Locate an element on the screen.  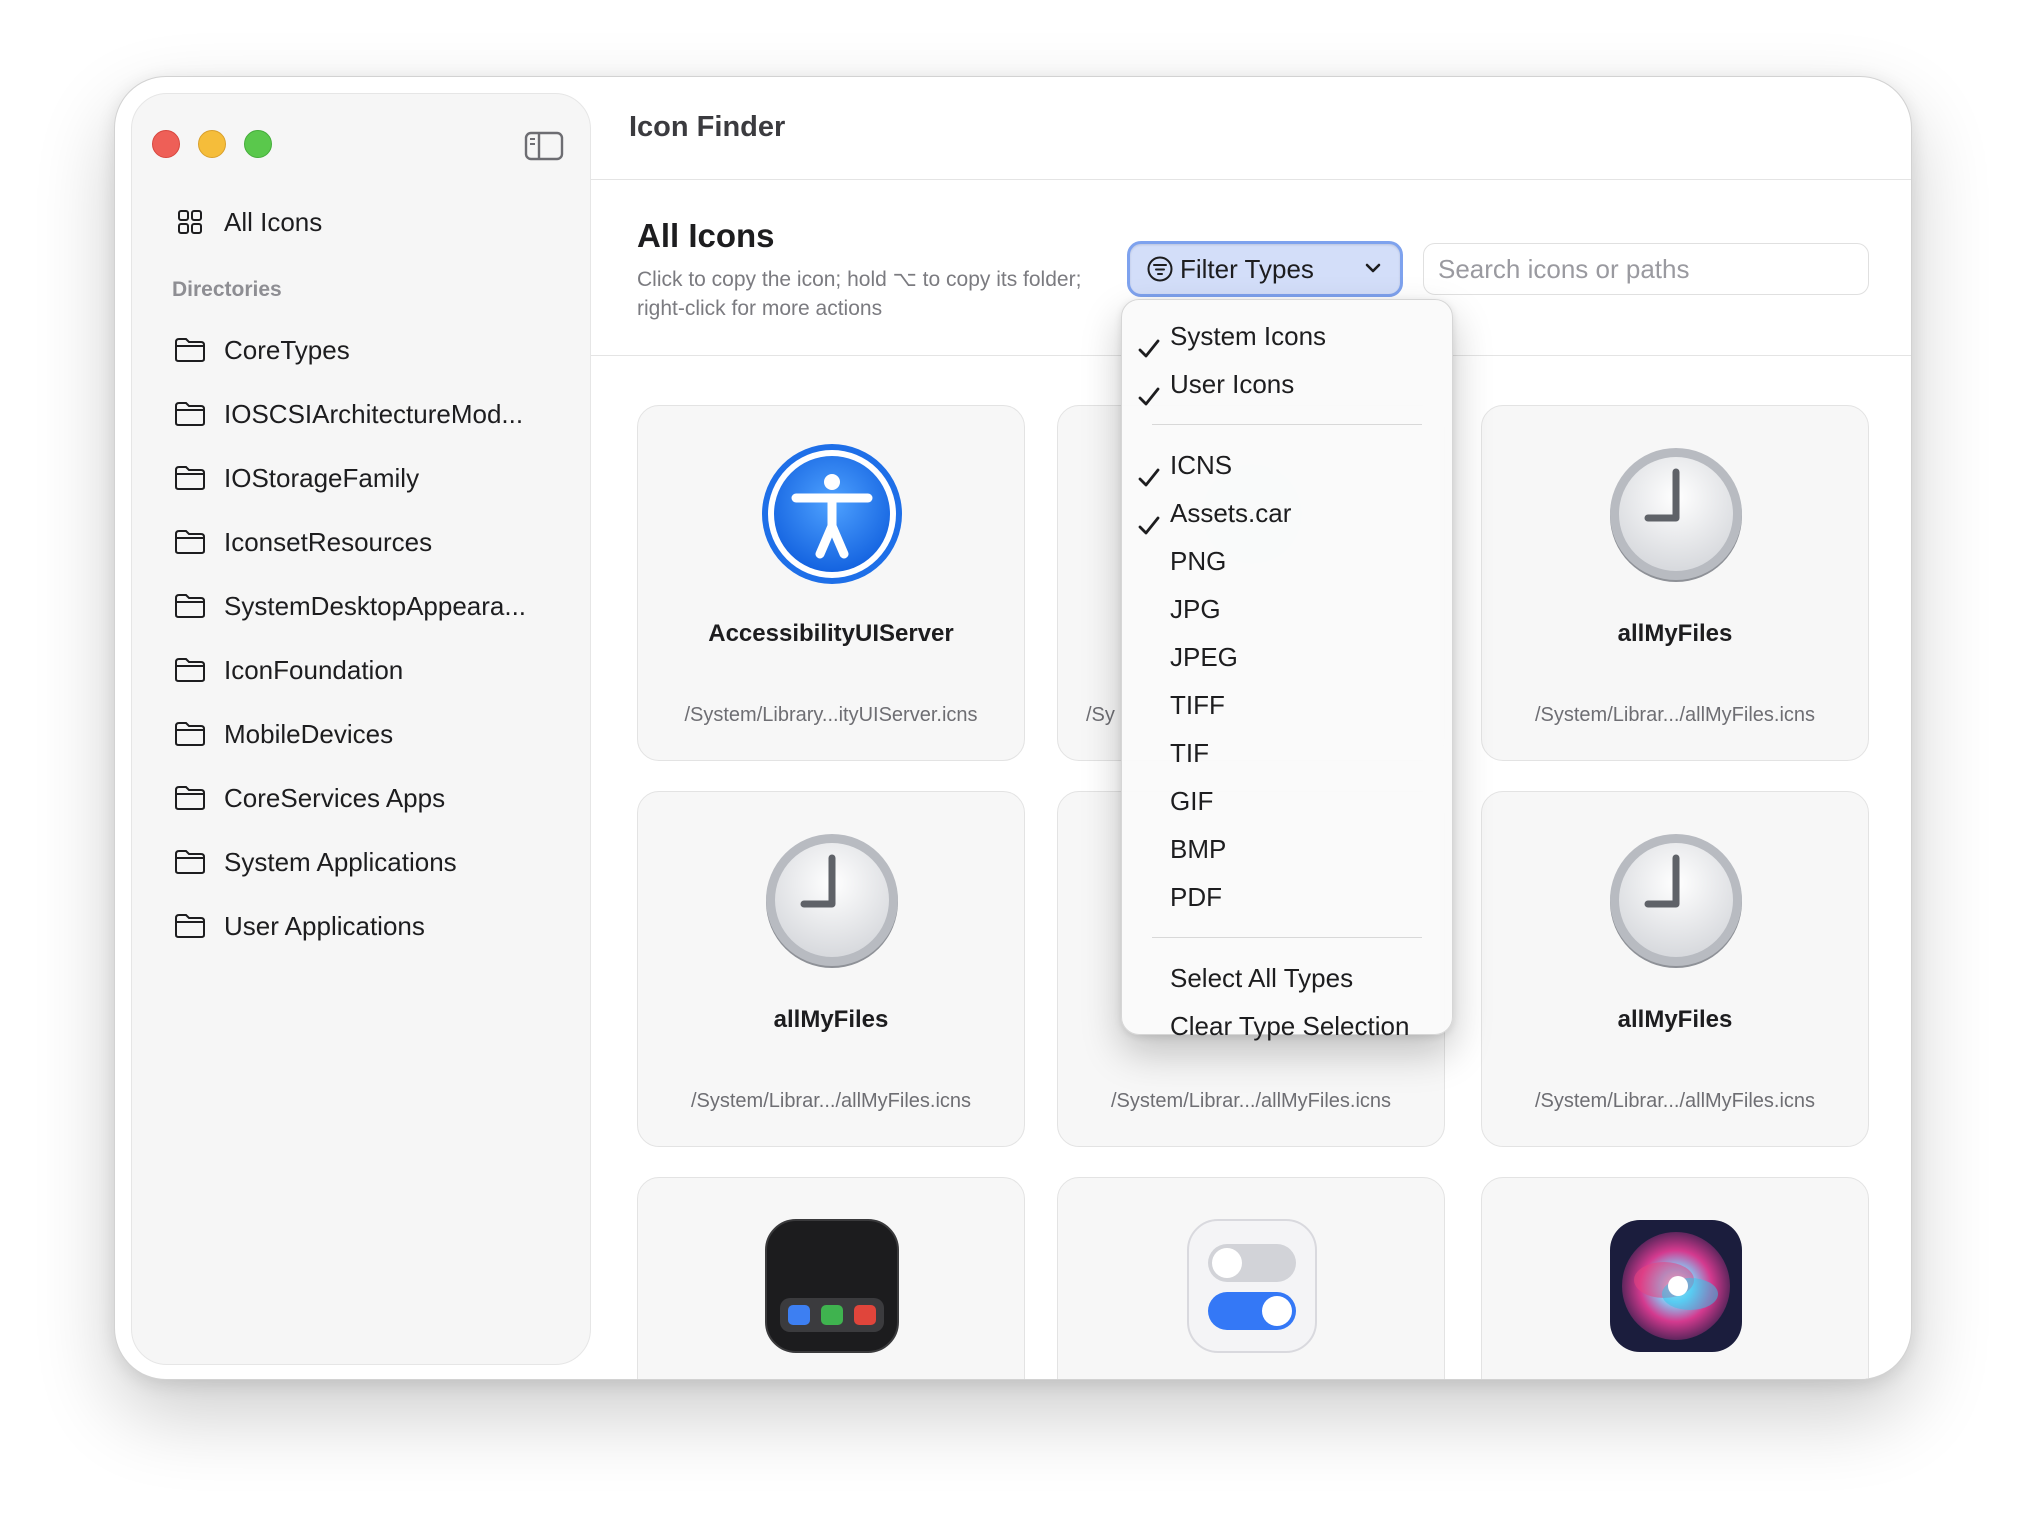
minimize-window-button is located at coordinates (212, 144).